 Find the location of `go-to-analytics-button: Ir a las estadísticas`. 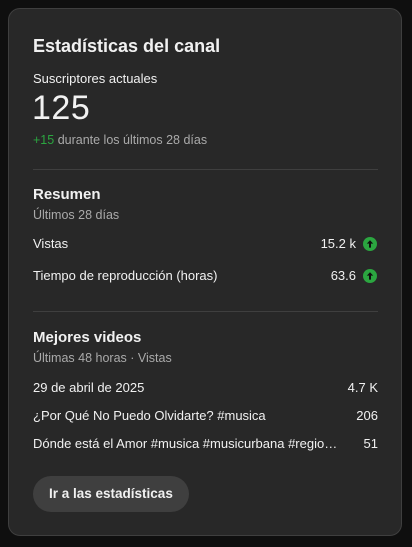

go-to-analytics-button: Ir a las estadísticas is located at coordinates (111, 494).